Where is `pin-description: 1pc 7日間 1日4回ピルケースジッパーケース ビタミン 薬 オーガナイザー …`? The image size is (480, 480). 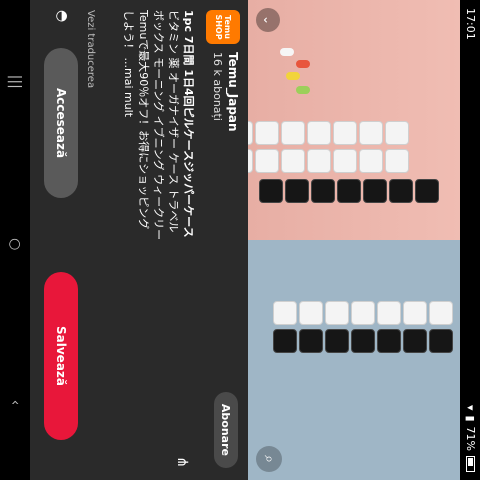
pin-description: 1pc 7日間 1日4回ピルケースジッパーケース ビタミン 薬 オーガナイザー … is located at coordinates (158, 225).